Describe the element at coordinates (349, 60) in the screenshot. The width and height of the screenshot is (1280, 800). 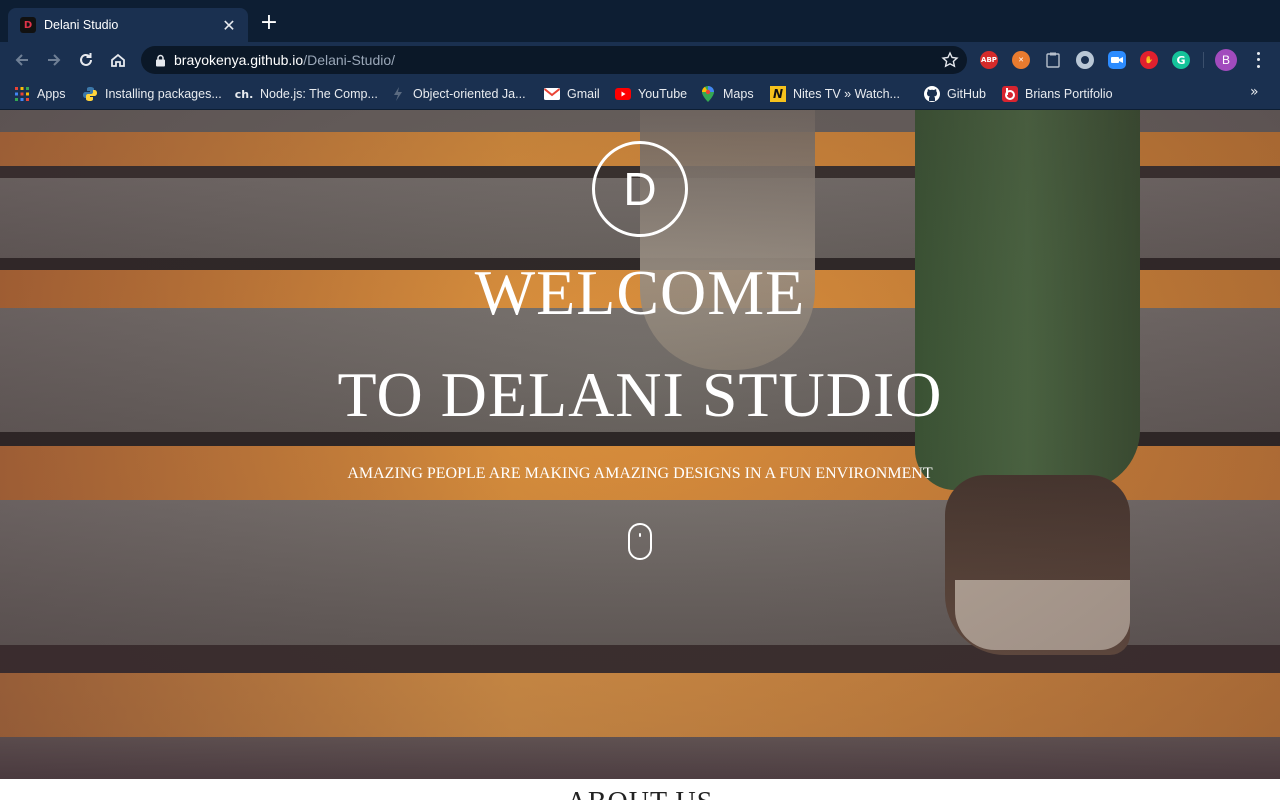
I see `url-path: /Delani-Studio/` at that location.